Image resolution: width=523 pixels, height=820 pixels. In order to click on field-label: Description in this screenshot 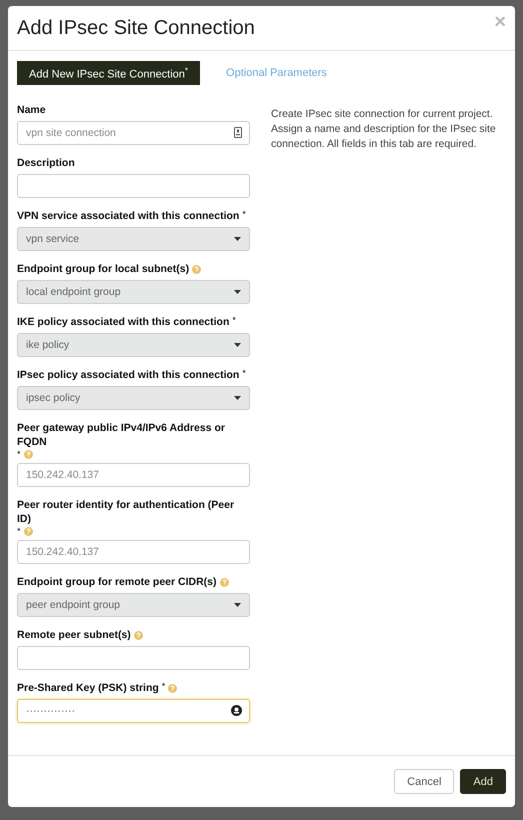, I will do `click(46, 163)`.